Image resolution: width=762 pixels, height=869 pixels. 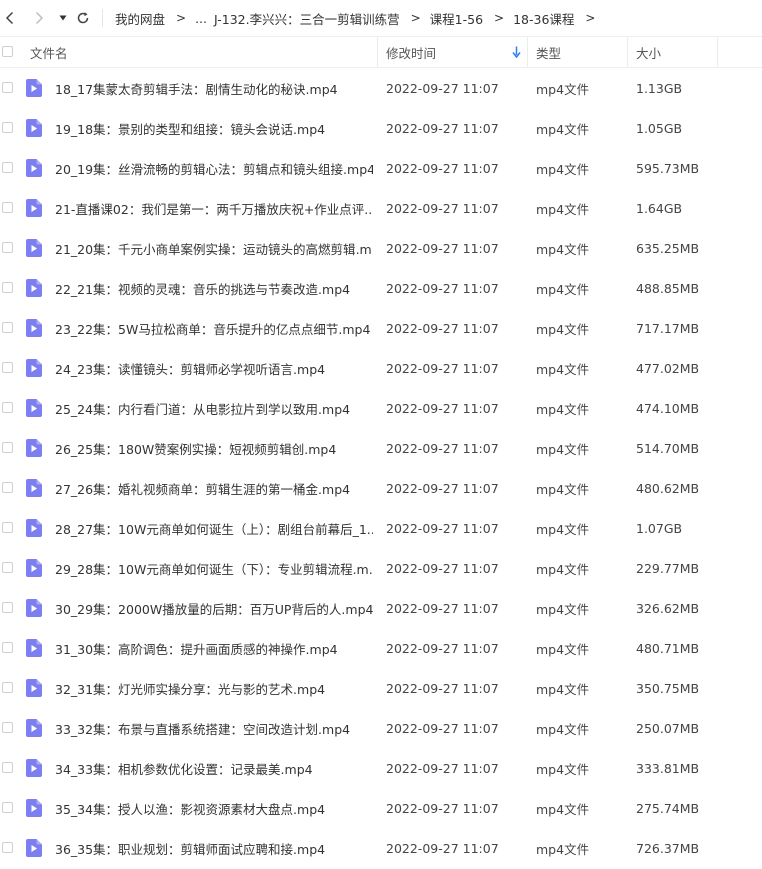 I want to click on breadcrumb-item-root: 我的网盘, so click(x=140, y=18).